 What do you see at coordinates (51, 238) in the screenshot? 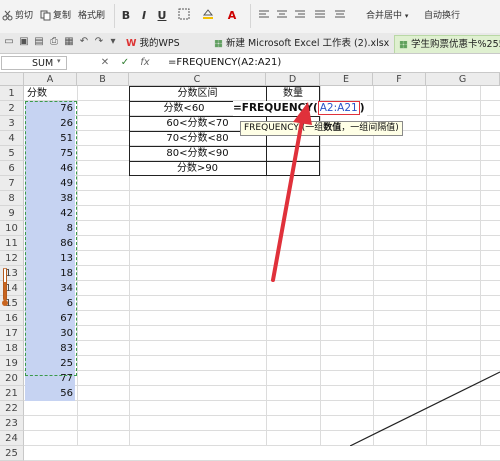
I see `copy-marquee` at bounding box center [51, 238].